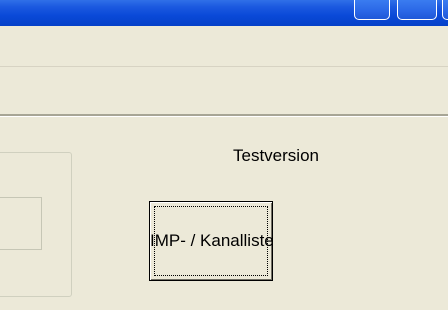  Describe the element at coordinates (224, 13) in the screenshot. I see `title-bar` at that location.